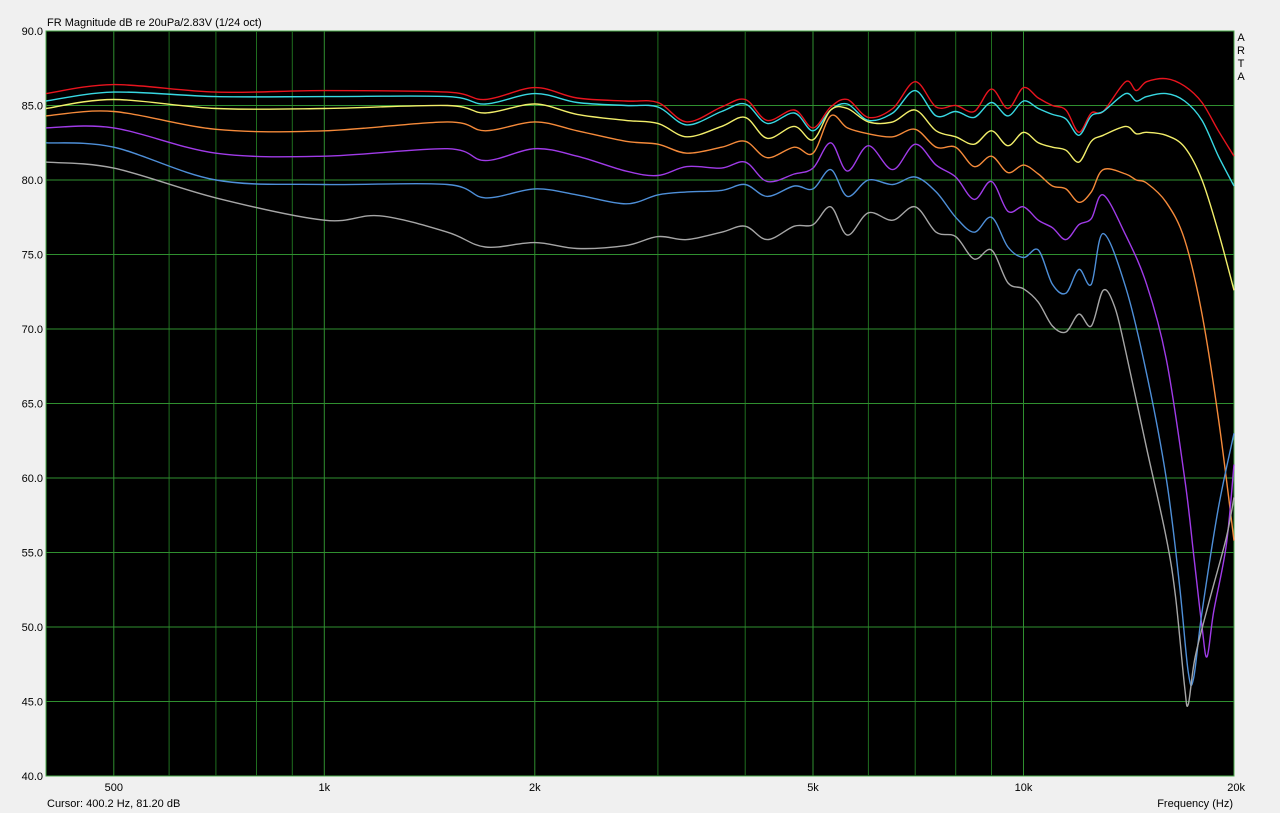 This screenshot has height=813, width=1280. Describe the element at coordinates (324, 788) in the screenshot. I see `x-tick-label: 1k` at that location.